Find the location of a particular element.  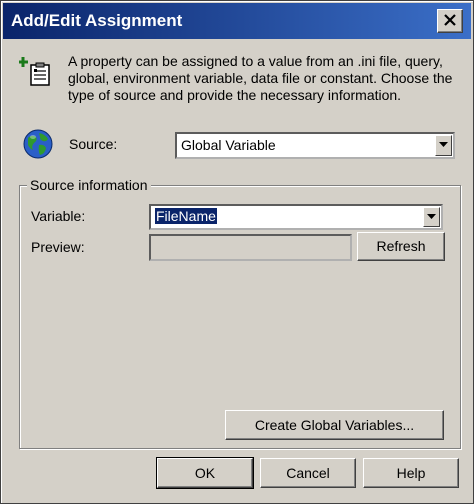

variable-value: FileName is located at coordinates (186, 216).